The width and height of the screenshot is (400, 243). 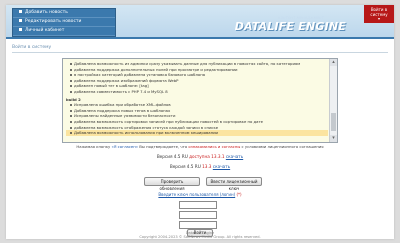 What do you see at coordinates (200, 52) in the screenshot?
I see `divider` at bounding box center [200, 52].